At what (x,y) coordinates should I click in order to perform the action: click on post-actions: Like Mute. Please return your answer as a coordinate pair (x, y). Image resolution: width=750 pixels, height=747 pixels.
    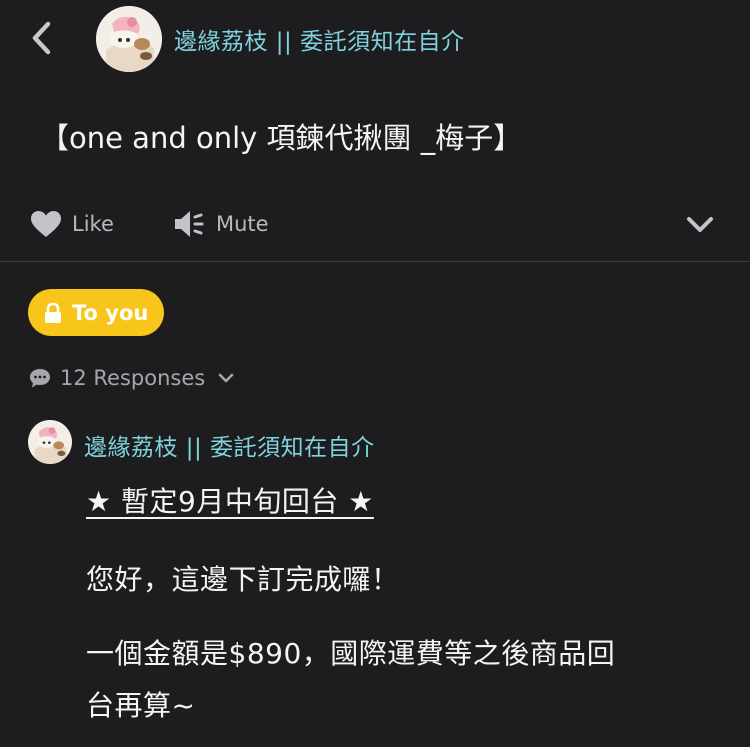
    Looking at the image, I should click on (375, 224).